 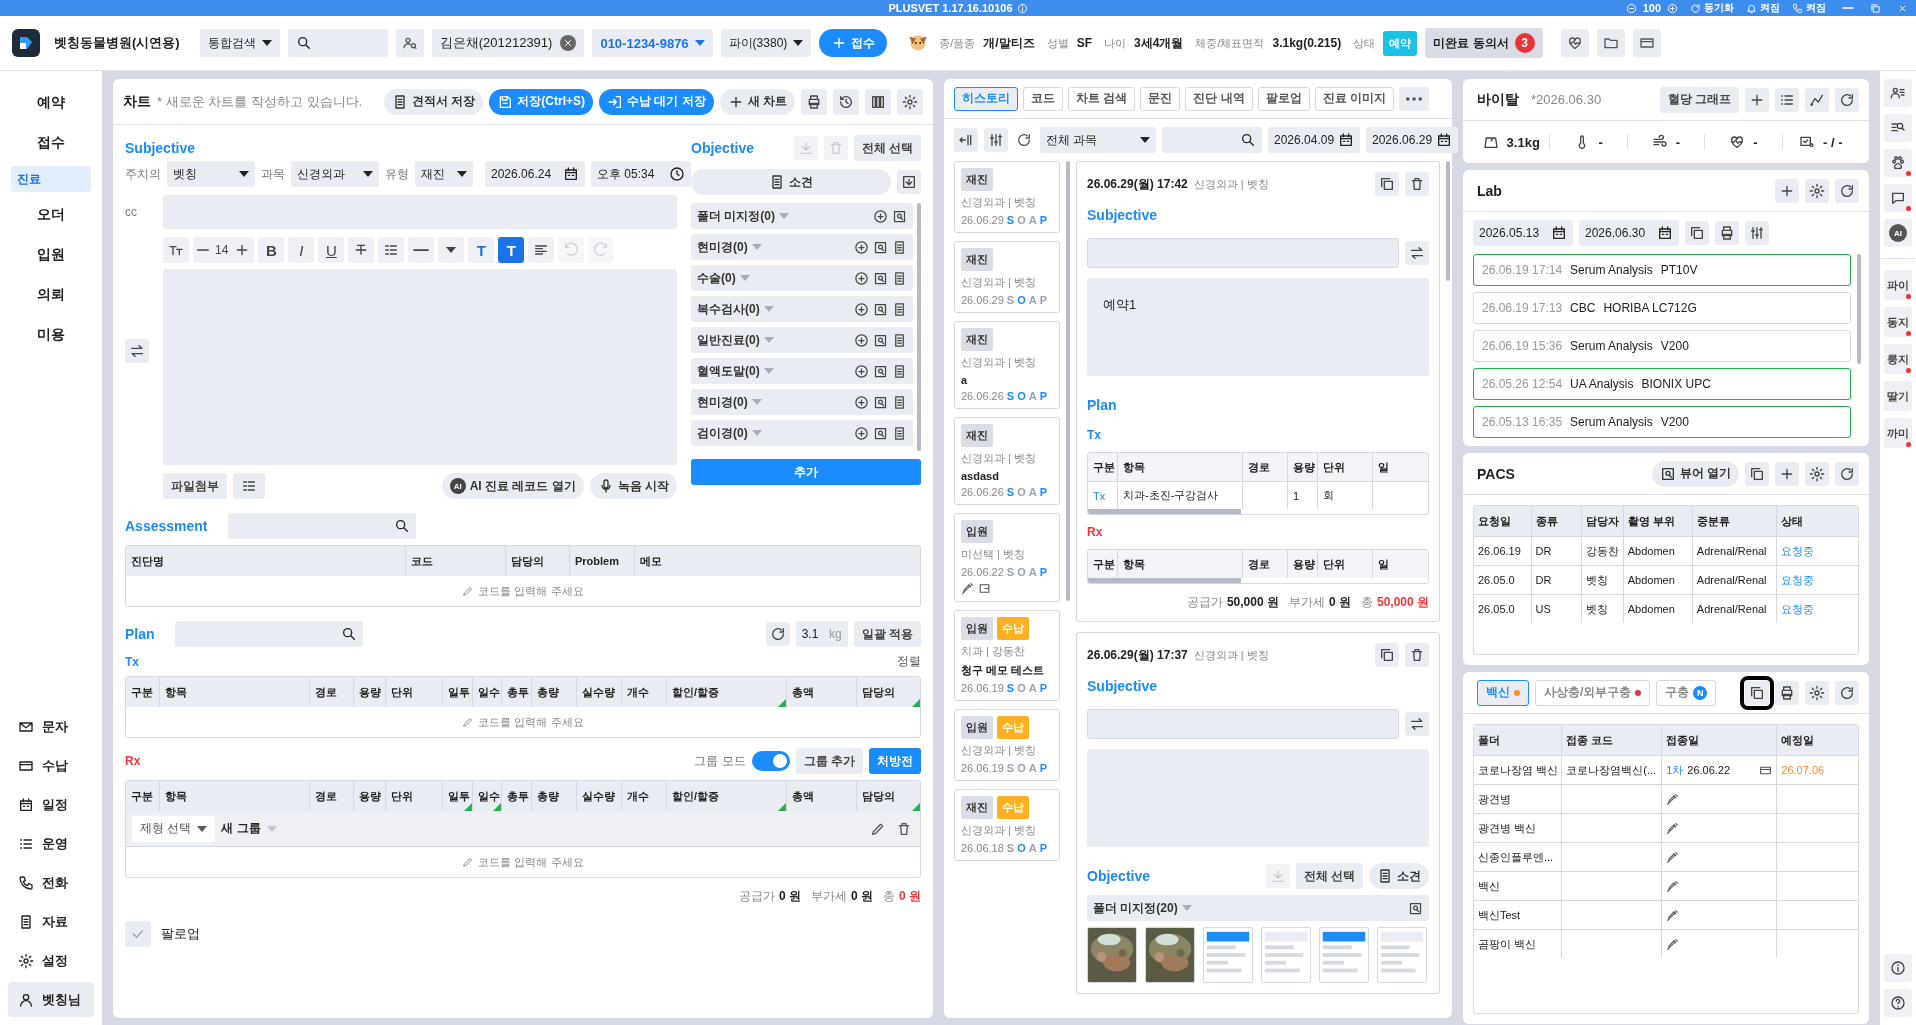 What do you see at coordinates (829, 761) in the screenshot?
I see `add-group-button: 그룹 추가` at bounding box center [829, 761].